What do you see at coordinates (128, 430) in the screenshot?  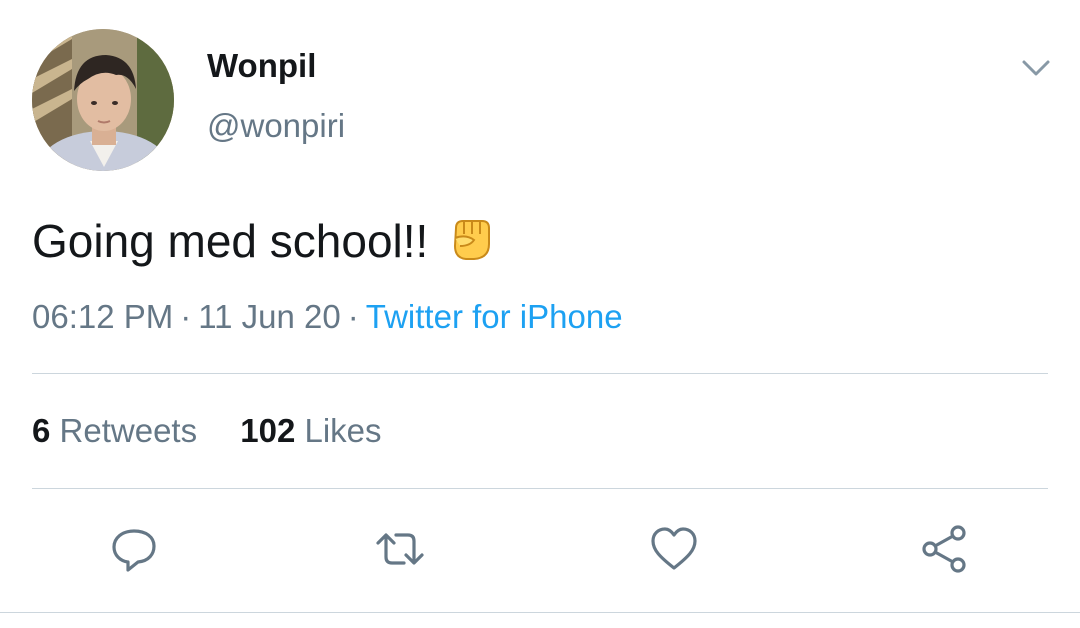 I see `retweets-label: Retweets` at bounding box center [128, 430].